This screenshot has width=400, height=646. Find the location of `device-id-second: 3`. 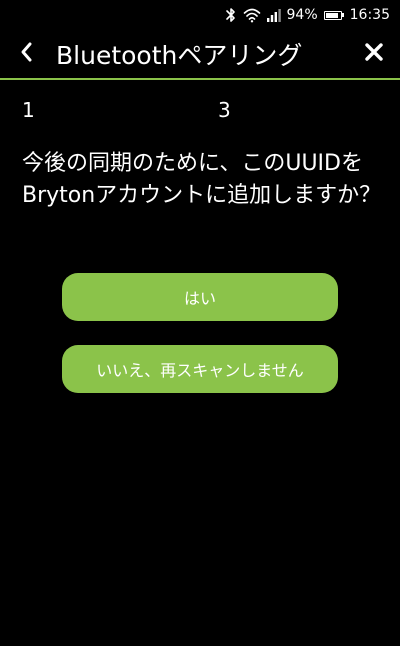

device-id-second: 3 is located at coordinates (224, 110).